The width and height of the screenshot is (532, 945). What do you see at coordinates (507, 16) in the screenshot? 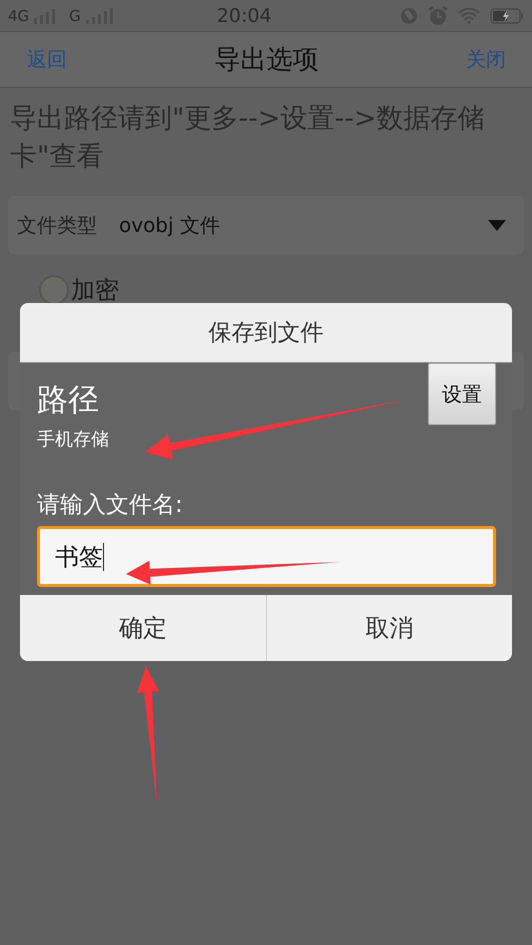
I see `battery-charging-icon` at bounding box center [507, 16].